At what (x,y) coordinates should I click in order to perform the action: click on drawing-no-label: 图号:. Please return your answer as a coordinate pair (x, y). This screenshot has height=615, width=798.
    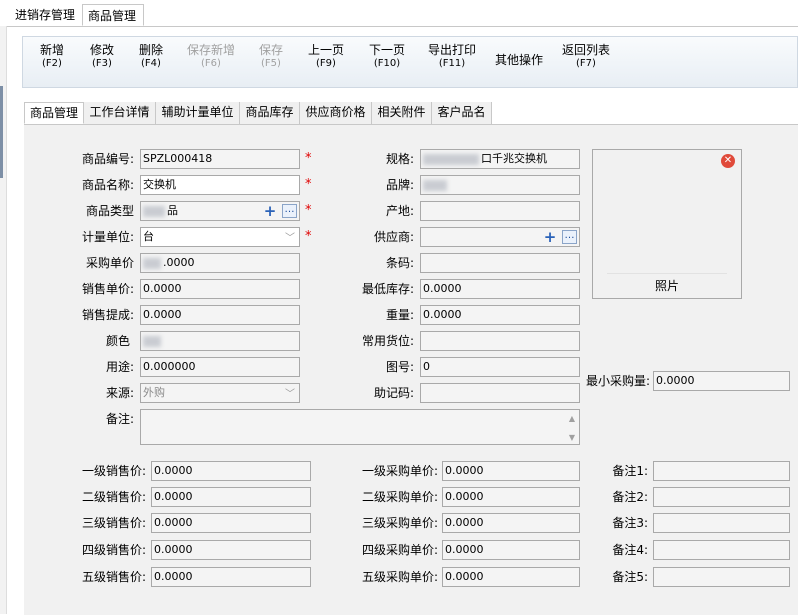
    Looking at the image, I should click on (399, 367).